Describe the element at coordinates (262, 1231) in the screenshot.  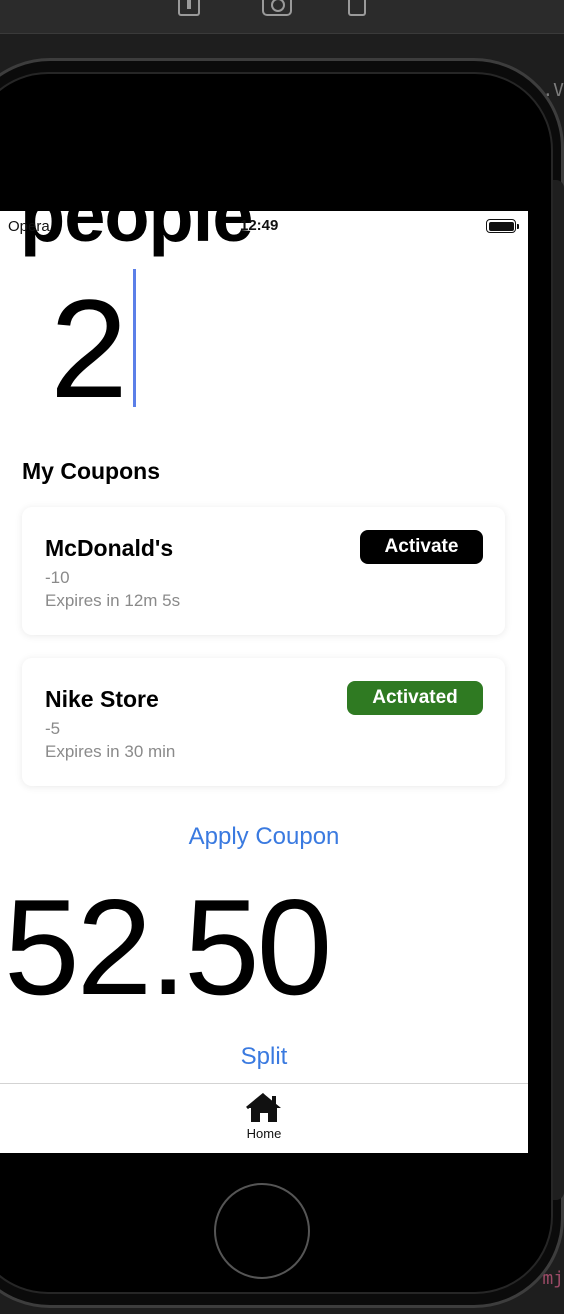
I see `device-home-button` at that location.